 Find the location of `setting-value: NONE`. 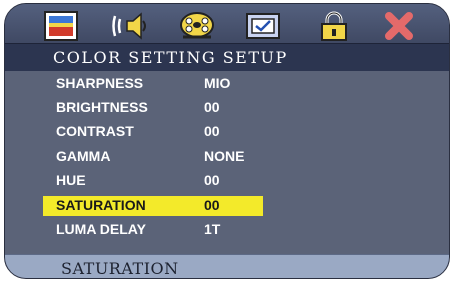

setting-value: NONE is located at coordinates (224, 156).